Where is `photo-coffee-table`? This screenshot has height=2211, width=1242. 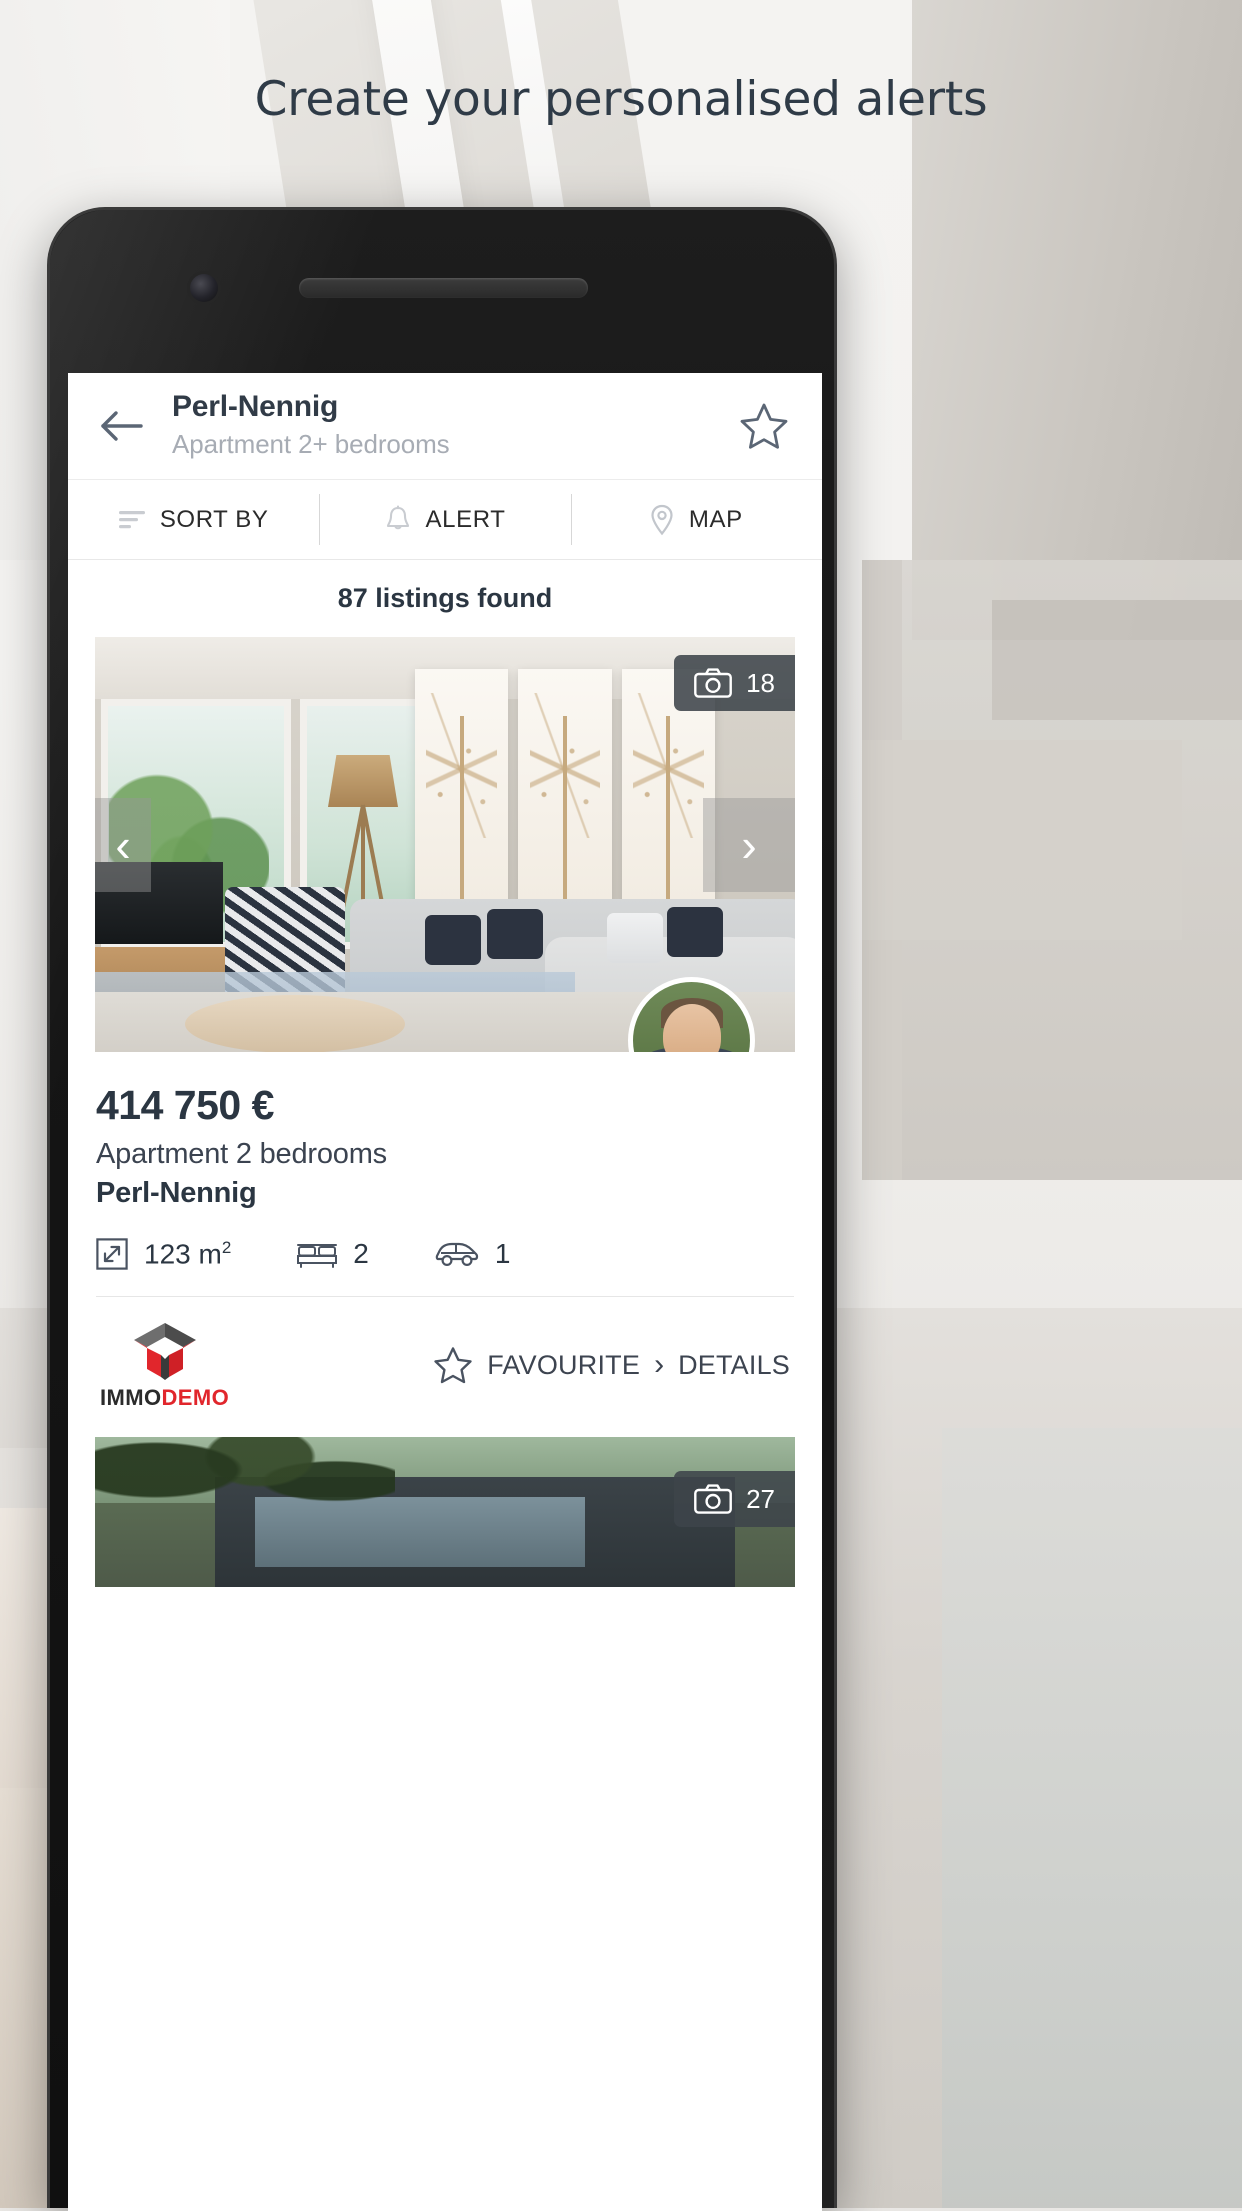
photo-coffee-table is located at coordinates (295, 1023).